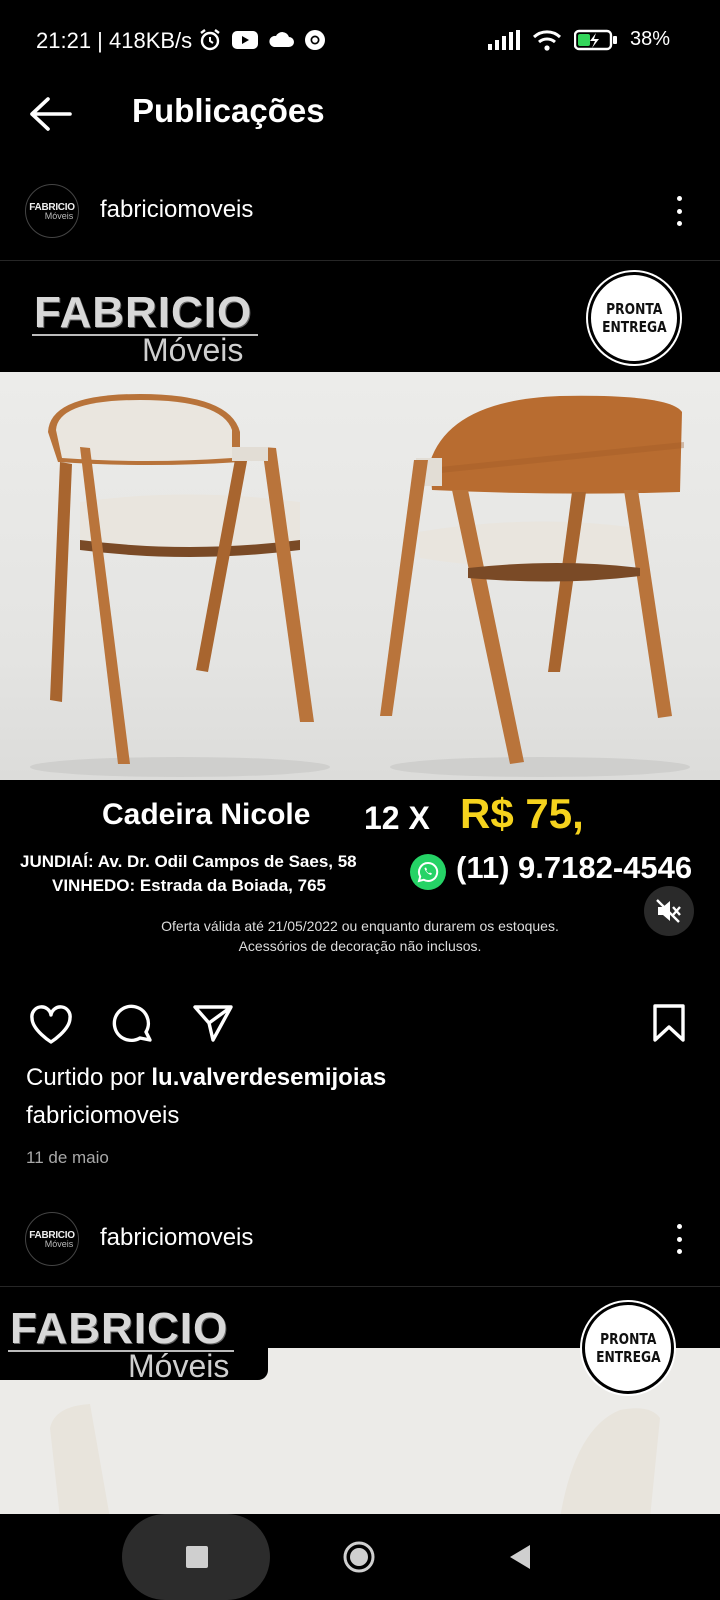  I want to click on share-button, so click(213, 1023).